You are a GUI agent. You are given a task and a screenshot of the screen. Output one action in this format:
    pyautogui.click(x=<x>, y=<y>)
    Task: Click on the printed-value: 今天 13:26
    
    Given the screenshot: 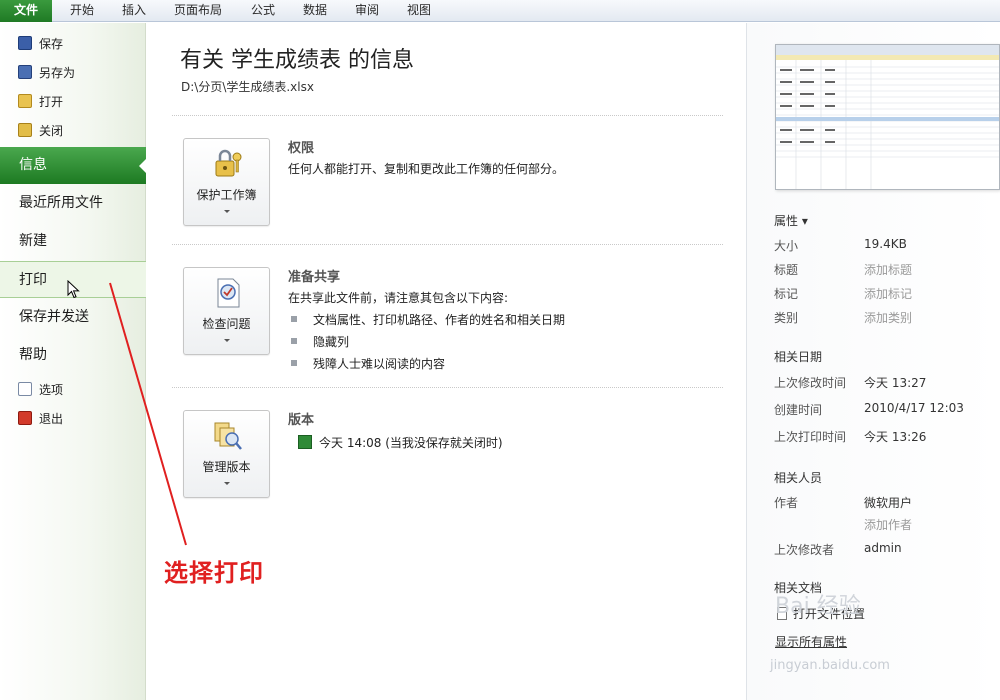 What is the action you would take?
    pyautogui.click(x=895, y=437)
    